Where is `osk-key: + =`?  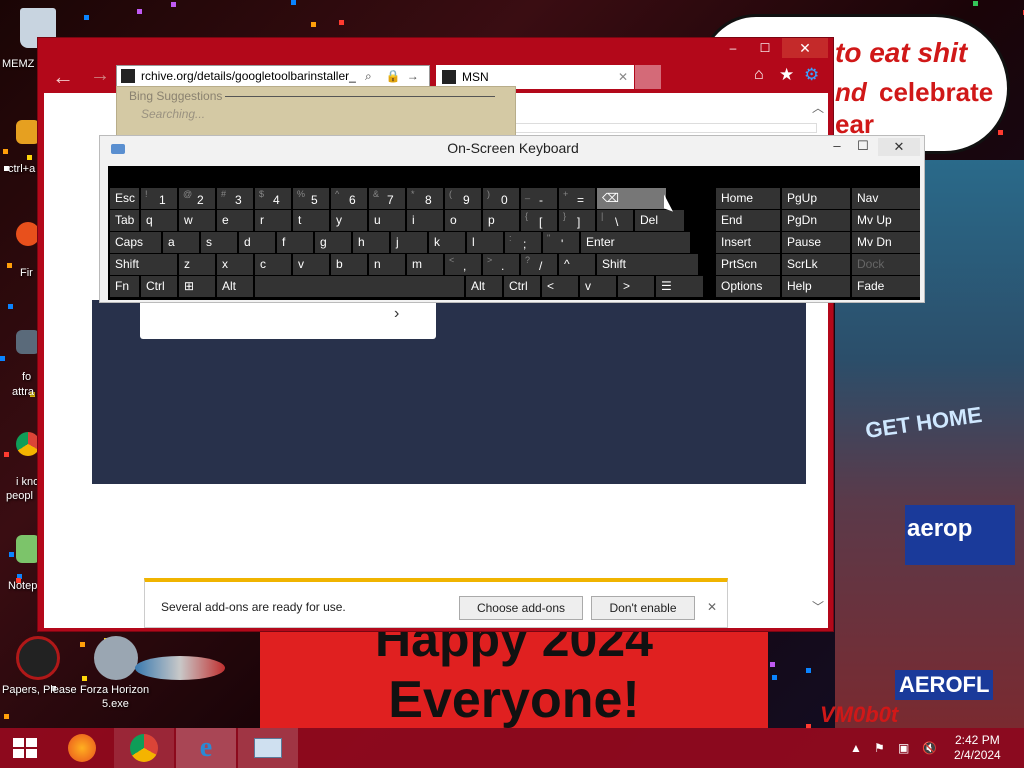 osk-key: + = is located at coordinates (577, 198).